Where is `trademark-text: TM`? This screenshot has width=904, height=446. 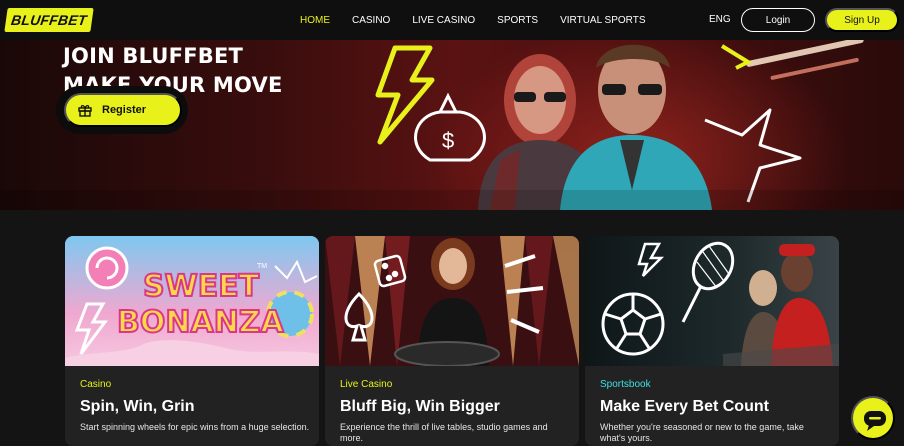 trademark-text: TM is located at coordinates (262, 266).